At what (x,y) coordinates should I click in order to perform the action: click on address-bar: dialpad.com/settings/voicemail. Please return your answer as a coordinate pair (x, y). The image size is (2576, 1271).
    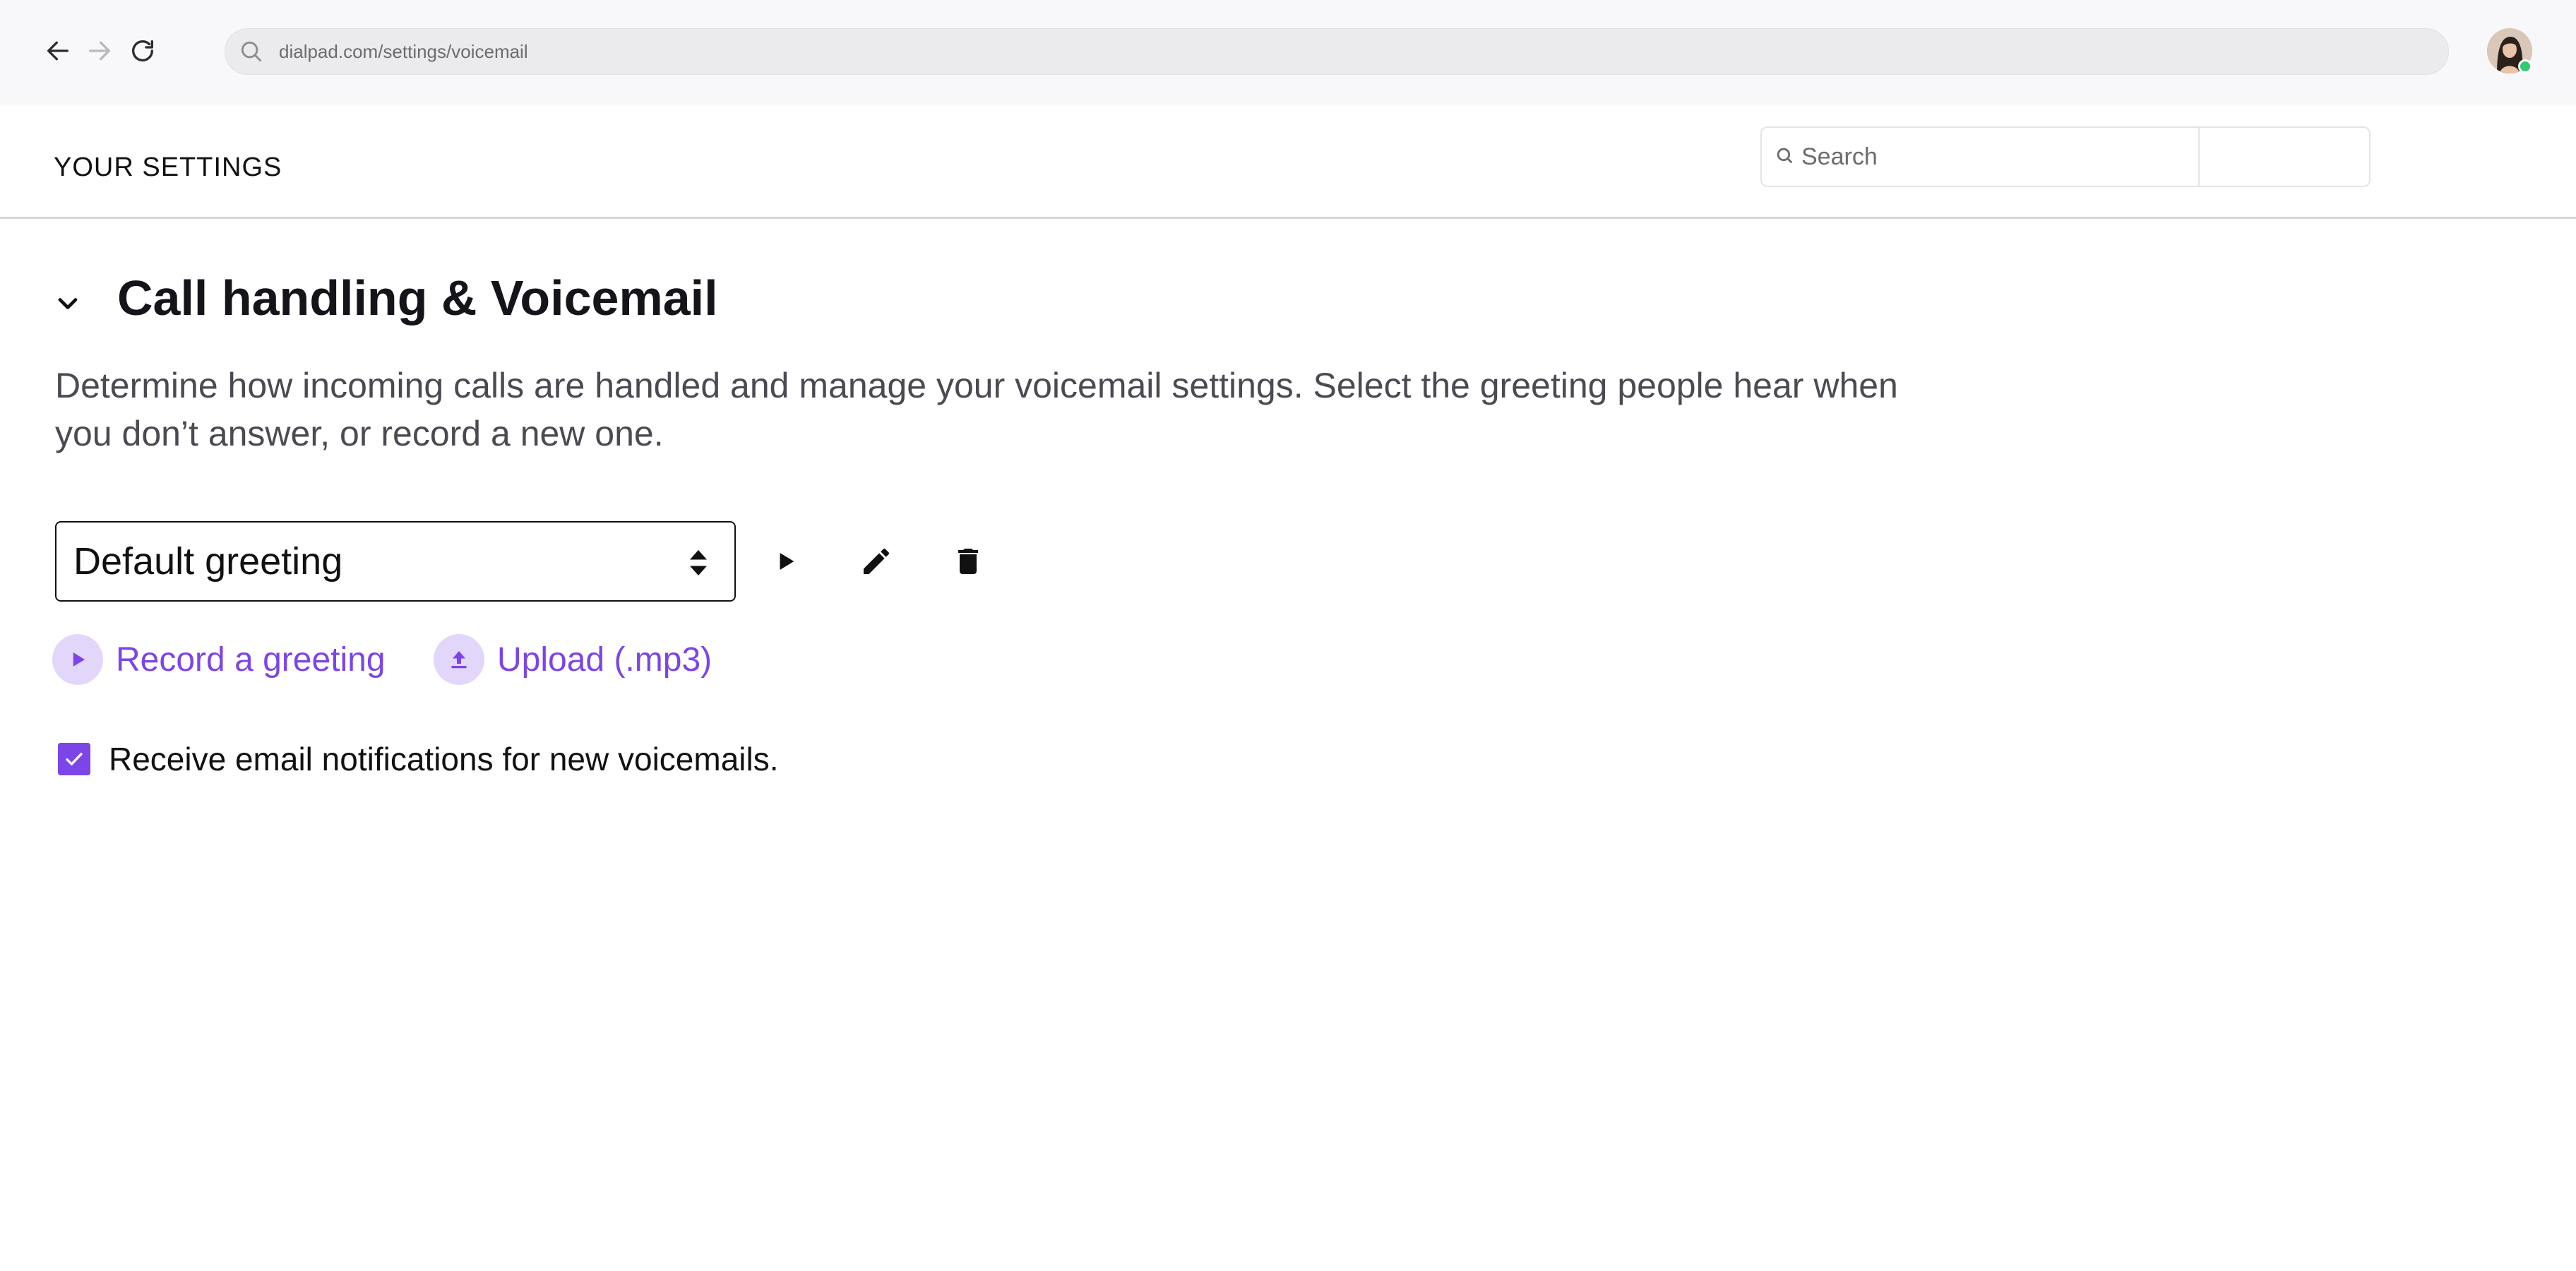
    Looking at the image, I should click on (1337, 51).